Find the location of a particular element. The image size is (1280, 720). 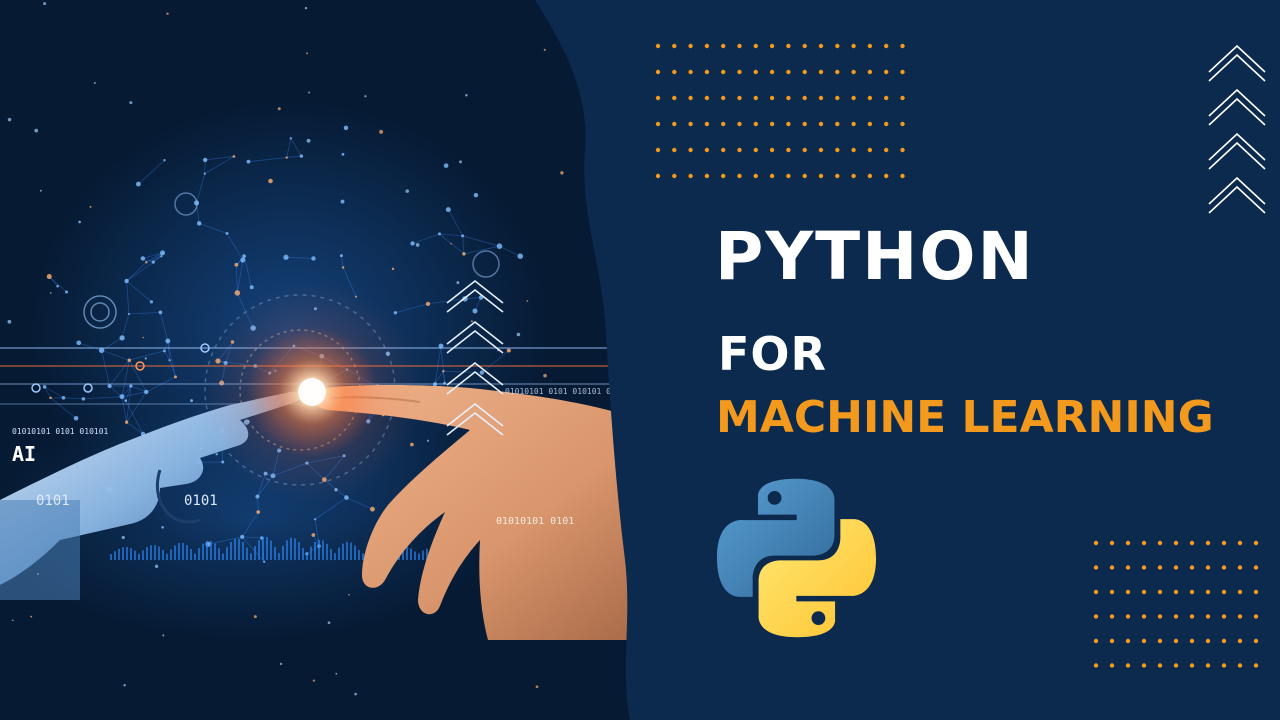

title-line-machine-learning: MACHINE LEARNING is located at coordinates (965, 417).